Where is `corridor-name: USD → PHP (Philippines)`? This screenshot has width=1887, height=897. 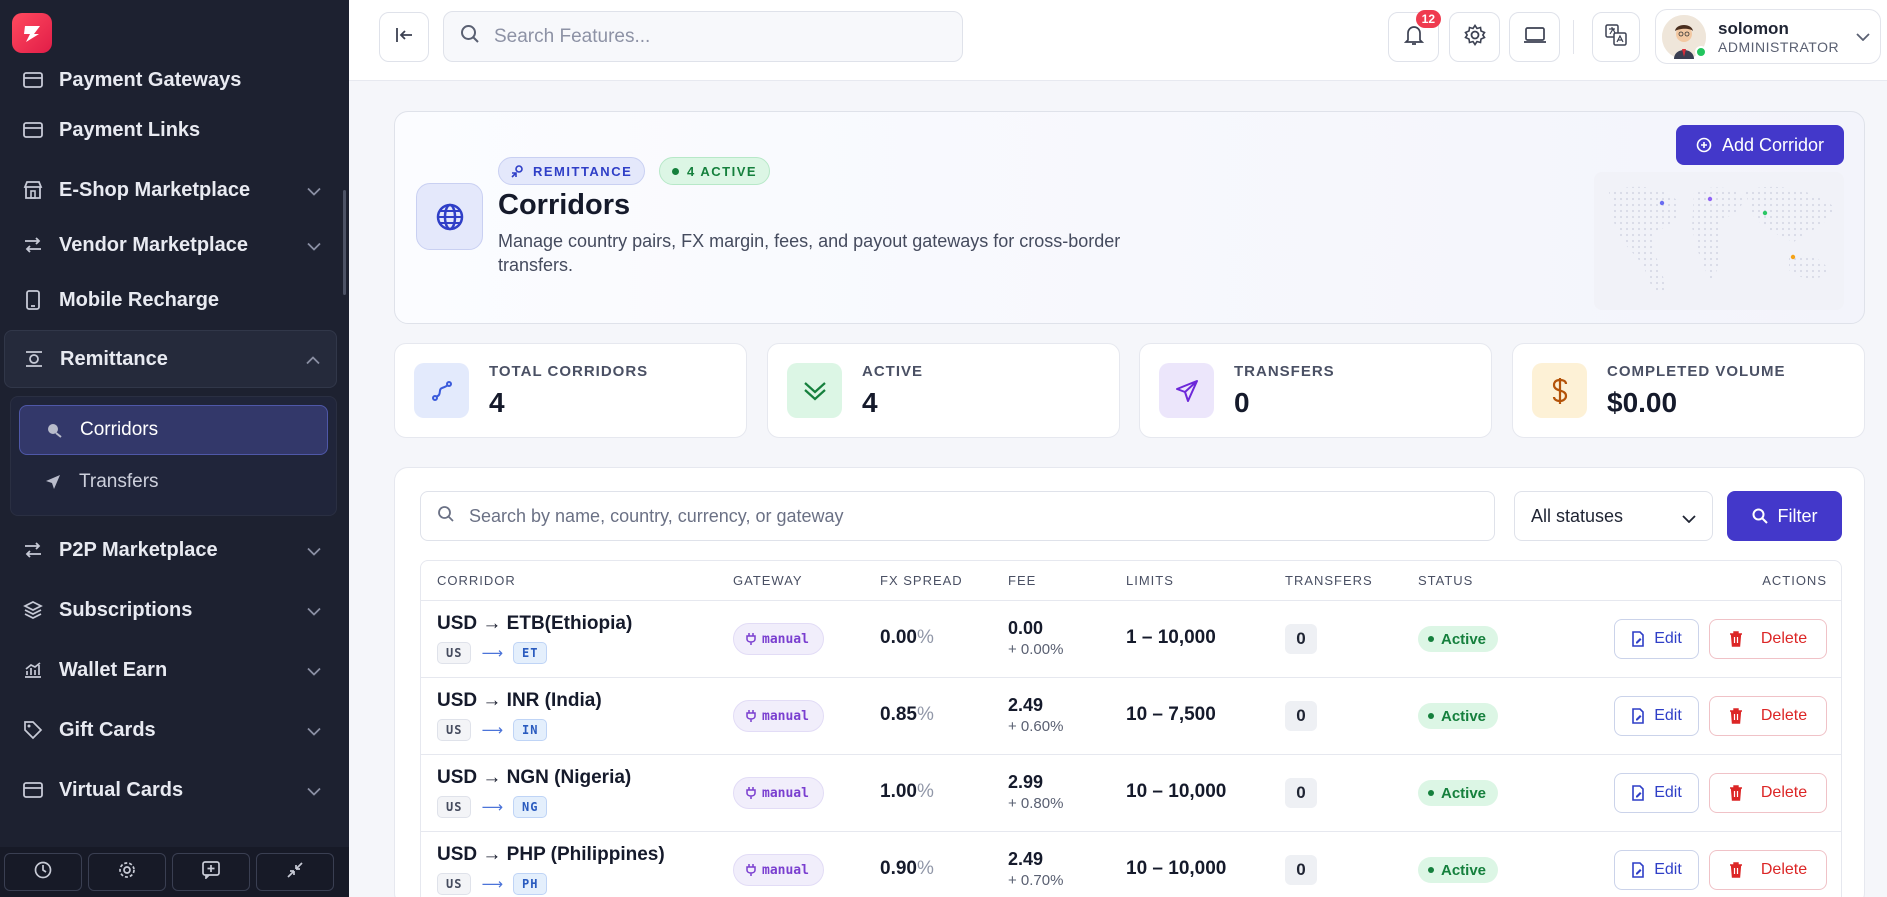 corridor-name: USD → PHP (Philippines) is located at coordinates (551, 854).